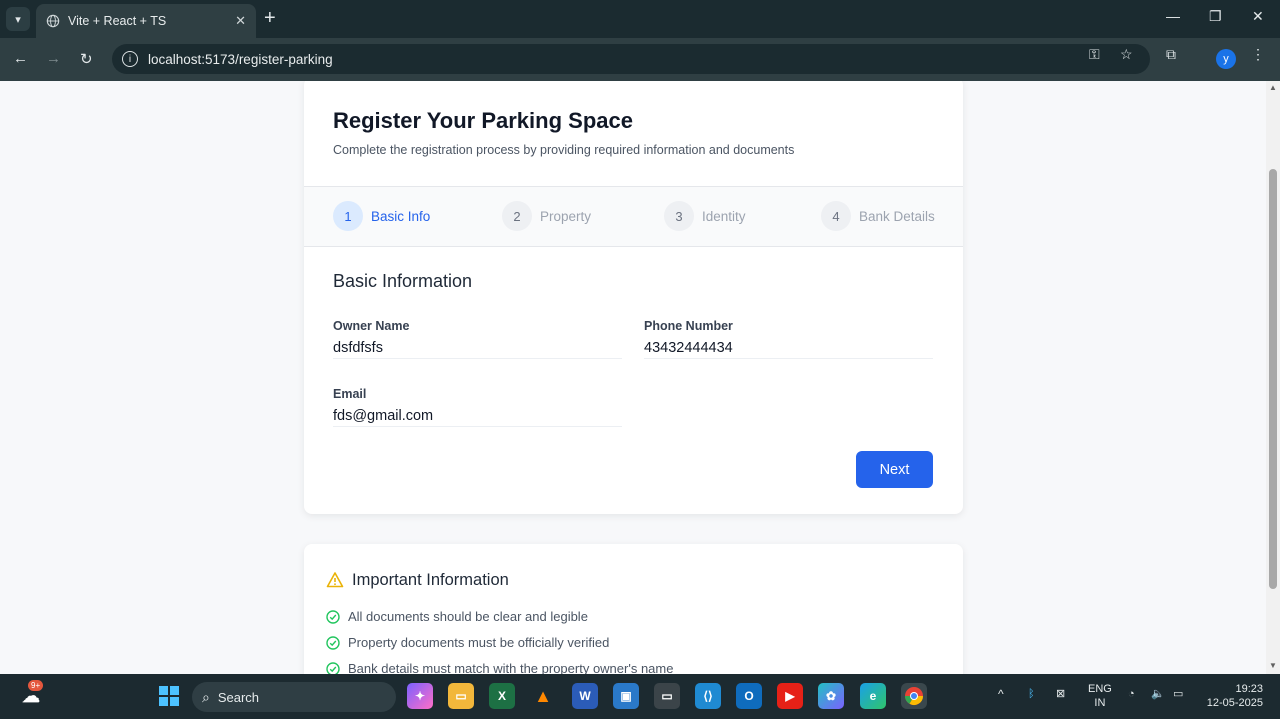 The height and width of the screenshot is (719, 1280). I want to click on restore-icon: ❐, so click(1215, 16).